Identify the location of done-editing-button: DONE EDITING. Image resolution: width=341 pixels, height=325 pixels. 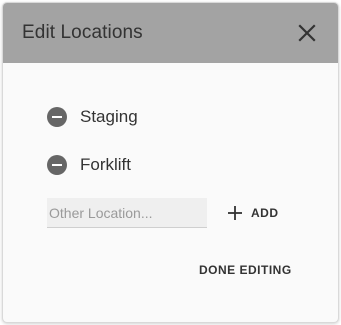
(245, 270).